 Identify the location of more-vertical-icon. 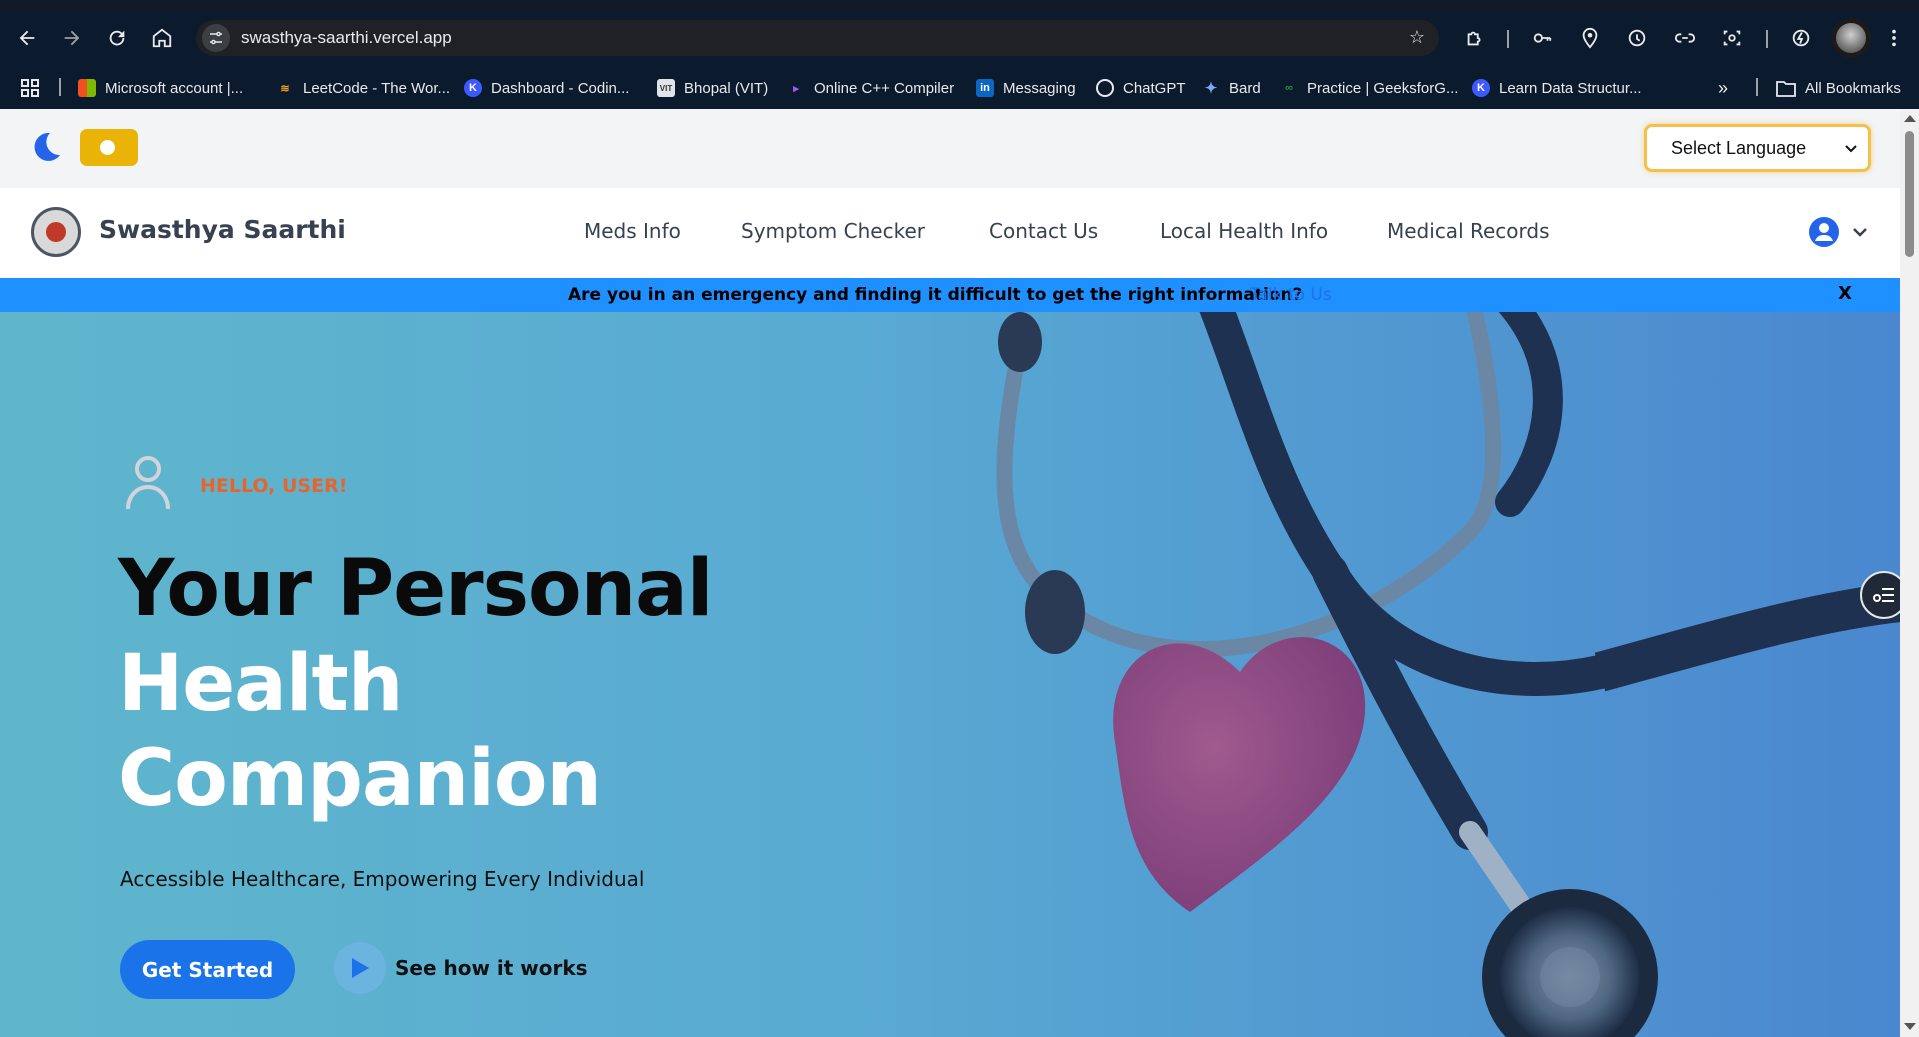
(1894, 38).